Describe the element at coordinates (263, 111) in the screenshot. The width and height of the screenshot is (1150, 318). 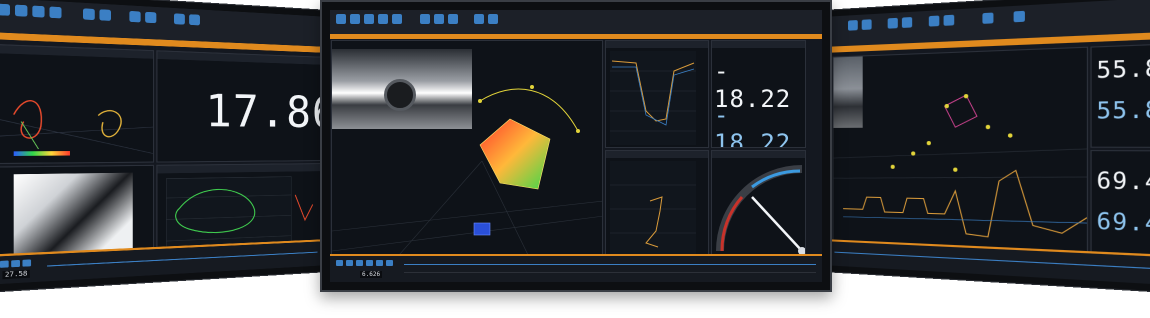
I see `numeric-display: 17.86` at that location.